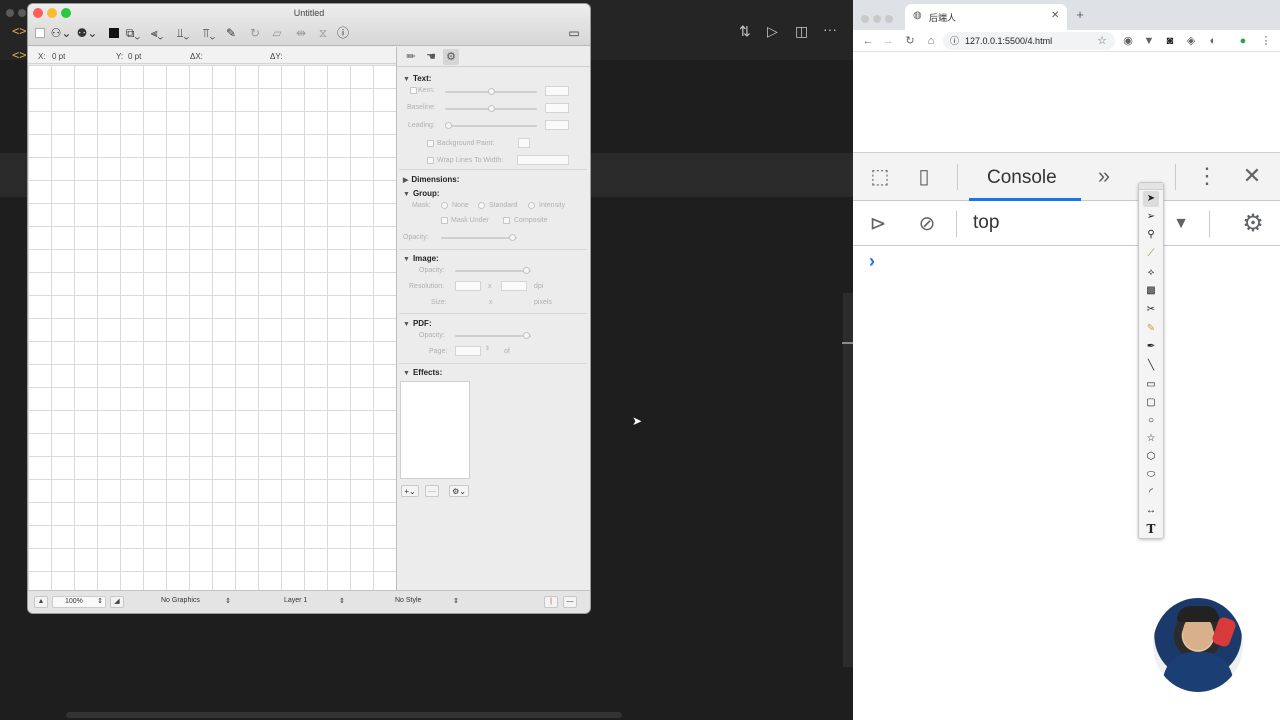 The width and height of the screenshot is (1280, 720). I want to click on distribute-icon: ⫪⌄, so click(209, 33).